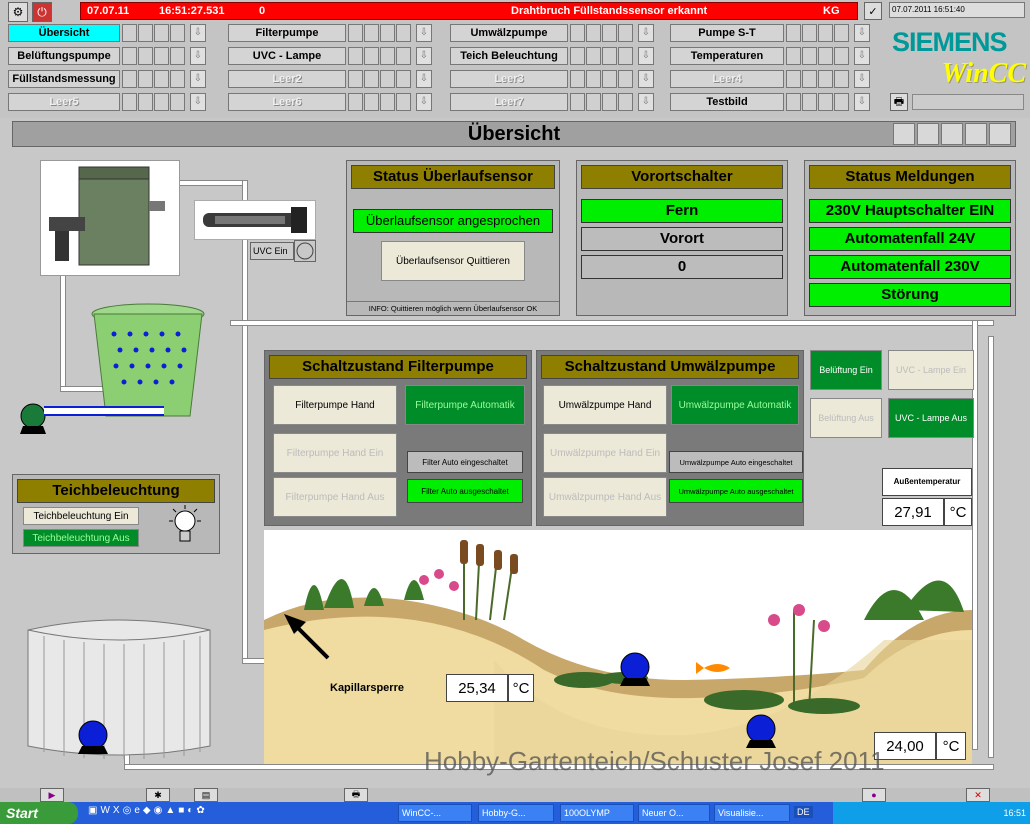  What do you see at coordinates (367, 688) in the screenshot?
I see `capillary-barrier-label: Kapillarsperre` at bounding box center [367, 688].